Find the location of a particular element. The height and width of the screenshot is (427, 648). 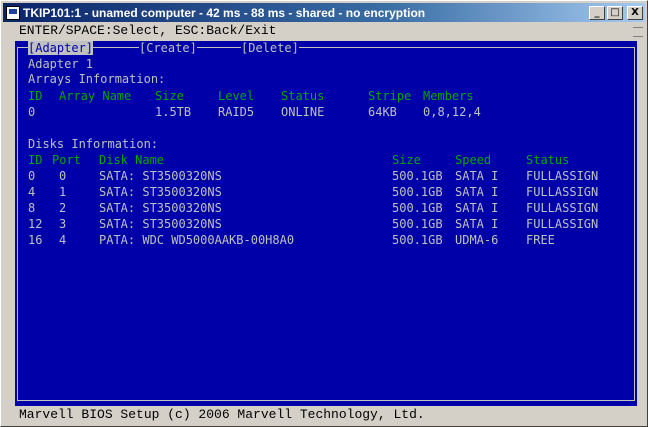

tab-delete: [Delete] is located at coordinates (270, 48).